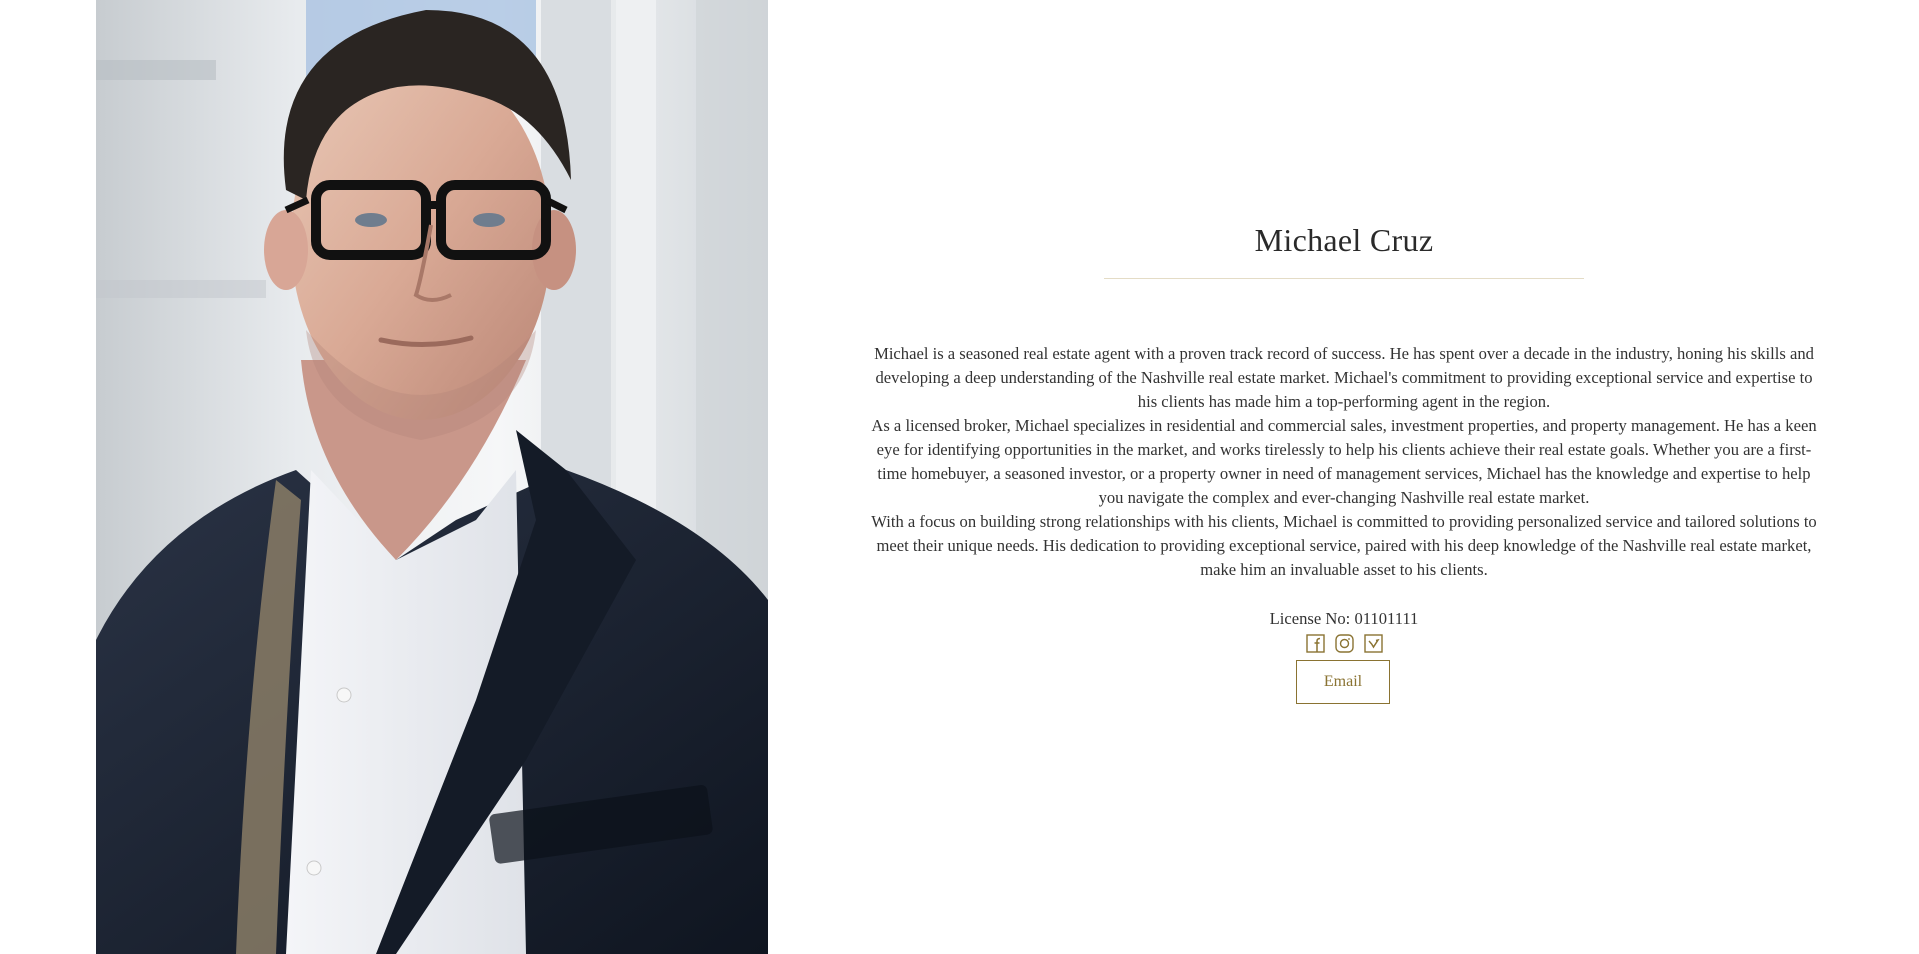  I want to click on twitter-icon, so click(1373, 643).